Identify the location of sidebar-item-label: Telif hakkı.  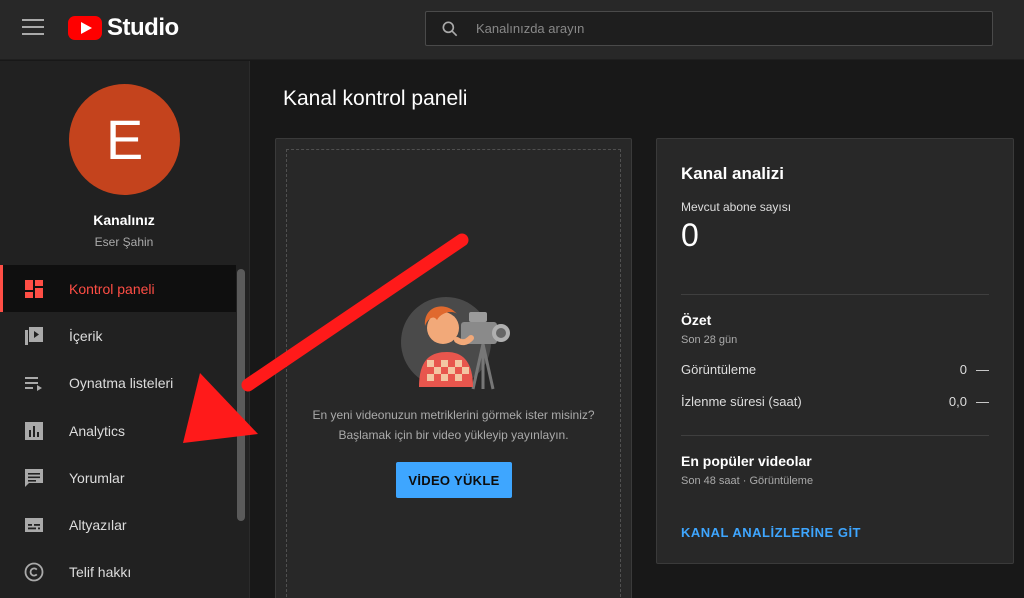
(100, 572).